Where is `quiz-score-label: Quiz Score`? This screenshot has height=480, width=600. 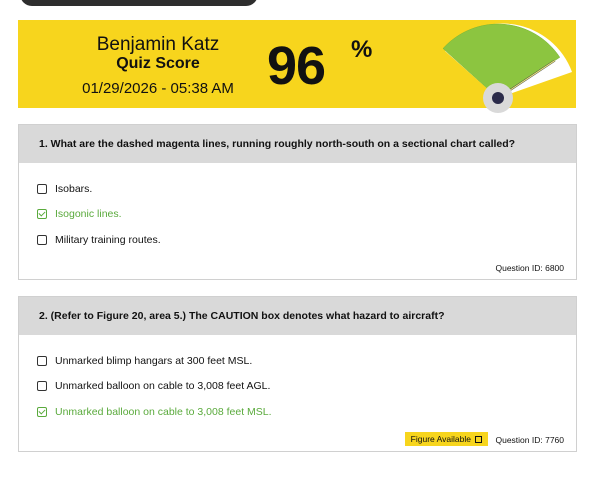 quiz-score-label: Quiz Score is located at coordinates (158, 63).